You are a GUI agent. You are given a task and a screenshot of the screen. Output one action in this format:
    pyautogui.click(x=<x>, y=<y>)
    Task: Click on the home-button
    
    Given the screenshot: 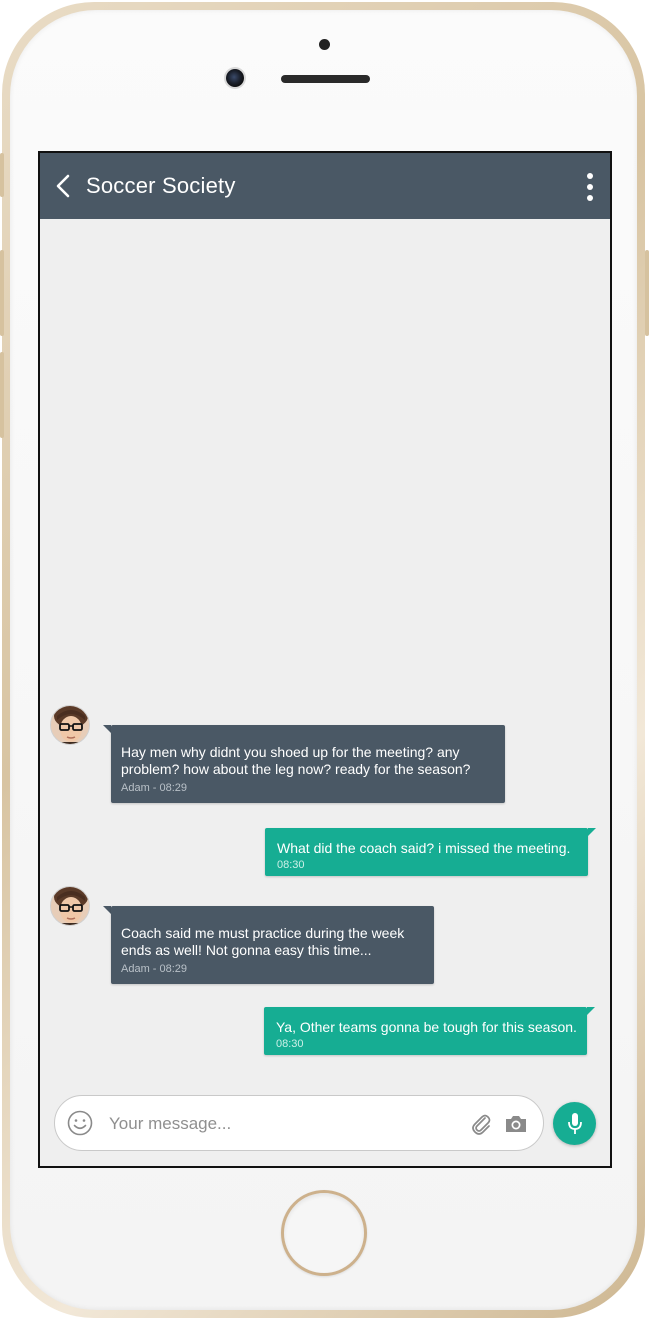 What is the action you would take?
    pyautogui.click(x=324, y=1233)
    